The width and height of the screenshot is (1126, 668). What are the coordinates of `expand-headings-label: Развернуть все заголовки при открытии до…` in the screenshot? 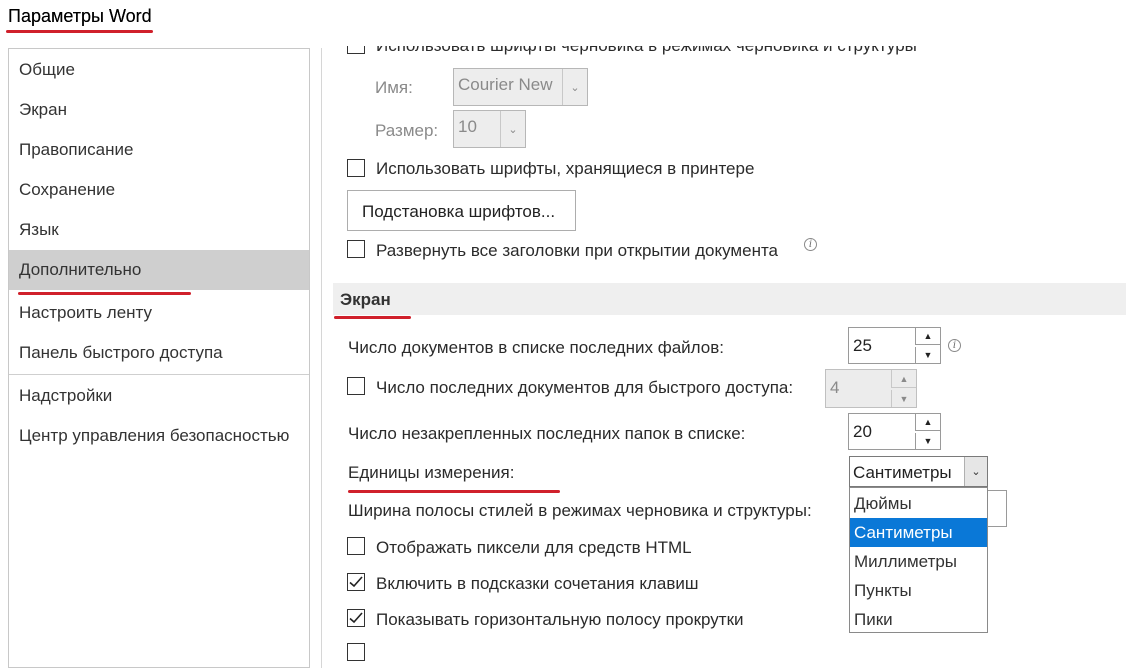 It's located at (577, 250).